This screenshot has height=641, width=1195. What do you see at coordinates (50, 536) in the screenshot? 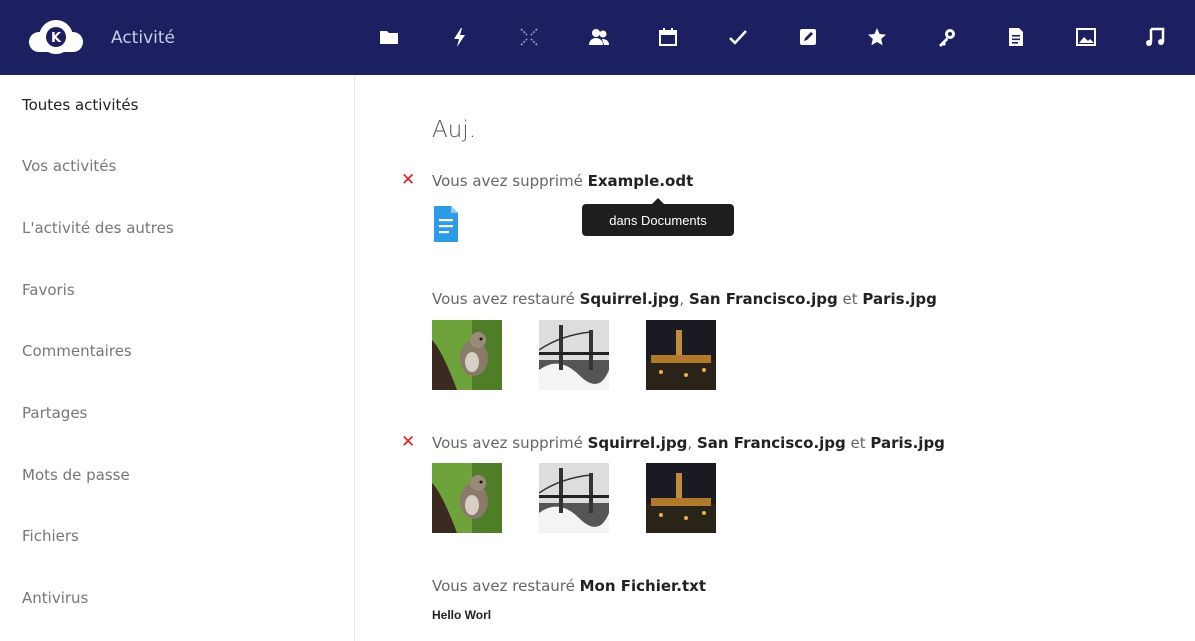
I see `sidebar-item-files: Fichiers` at bounding box center [50, 536].